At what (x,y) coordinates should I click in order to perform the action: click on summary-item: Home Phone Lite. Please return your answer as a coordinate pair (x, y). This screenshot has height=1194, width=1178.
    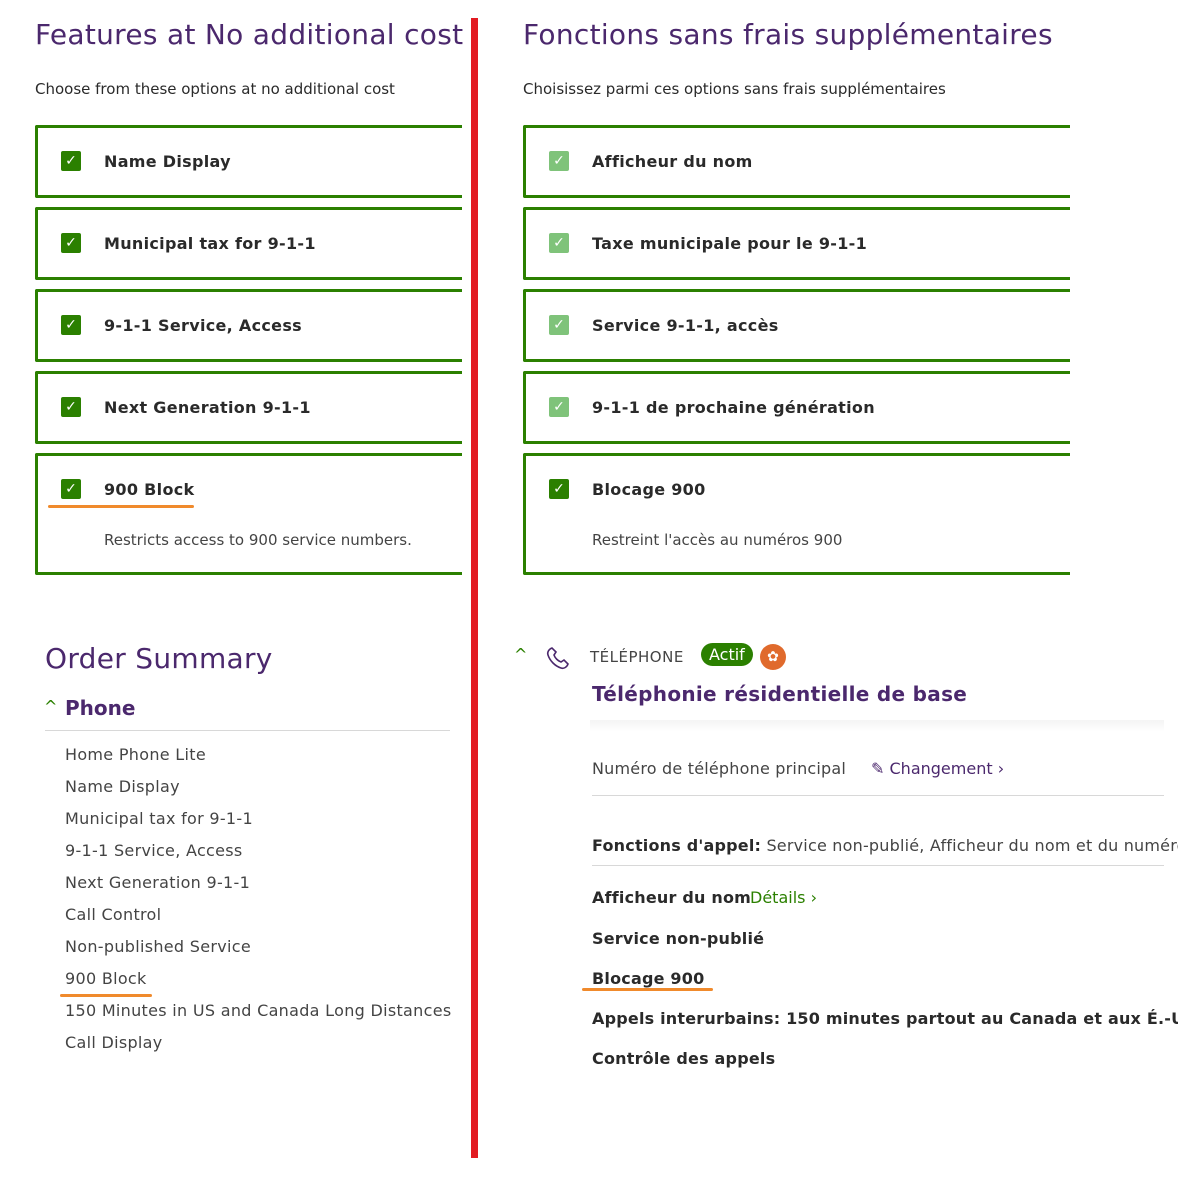
    Looking at the image, I should click on (135, 754).